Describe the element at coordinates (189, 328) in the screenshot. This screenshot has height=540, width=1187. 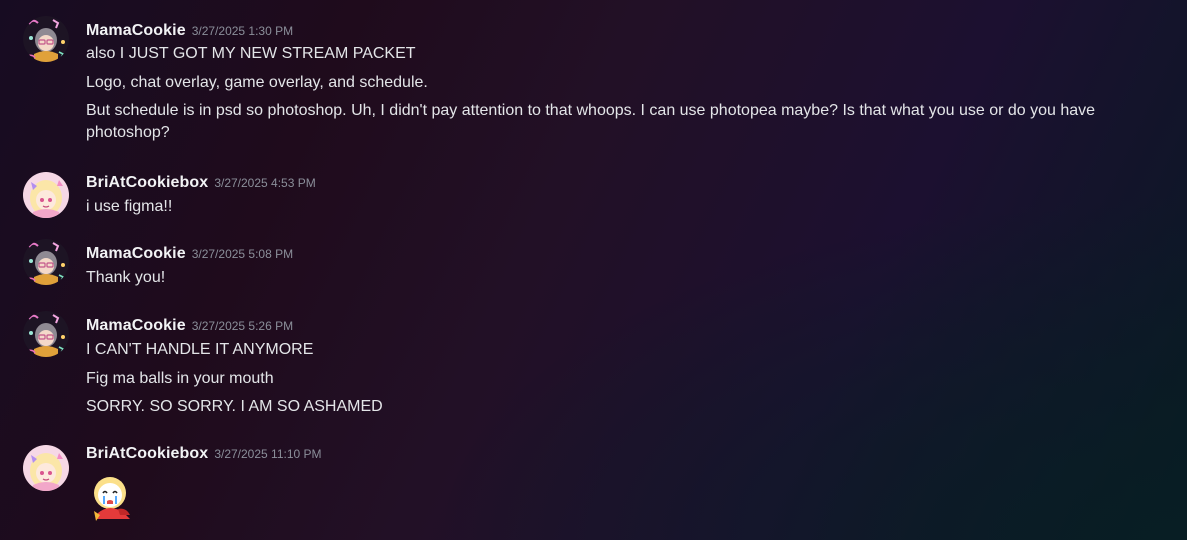
I see `message-header: MamaCookie 3/27/2025 5:26 PM` at that location.